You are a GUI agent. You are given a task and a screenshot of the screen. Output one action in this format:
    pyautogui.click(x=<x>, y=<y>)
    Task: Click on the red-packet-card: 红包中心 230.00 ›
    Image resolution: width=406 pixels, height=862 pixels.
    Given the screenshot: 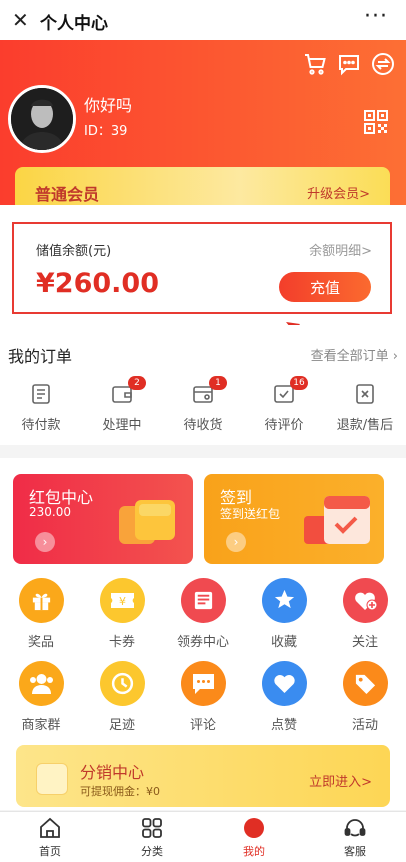 What is the action you would take?
    pyautogui.click(x=103, y=519)
    